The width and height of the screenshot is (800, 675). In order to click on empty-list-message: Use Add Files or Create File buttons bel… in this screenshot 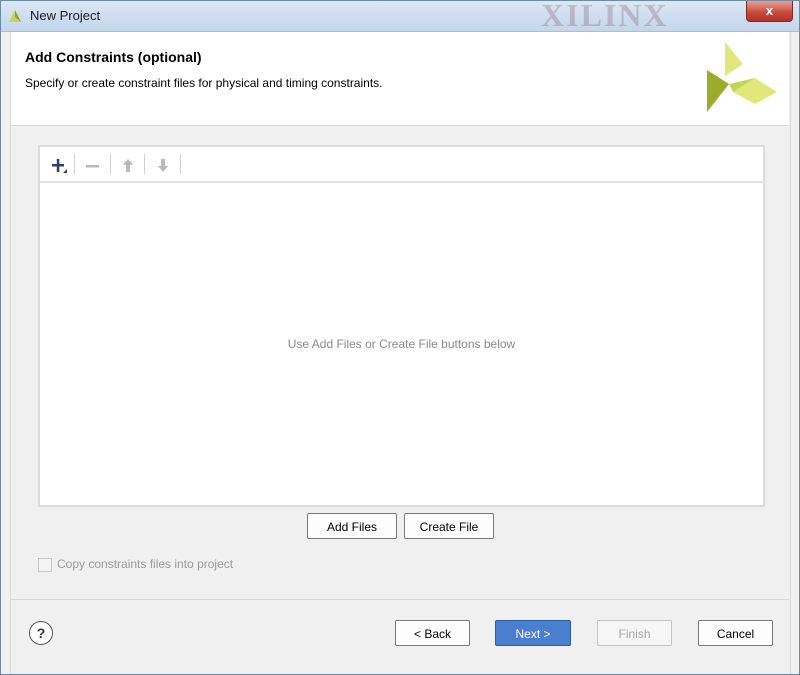, I will do `click(401, 344)`.